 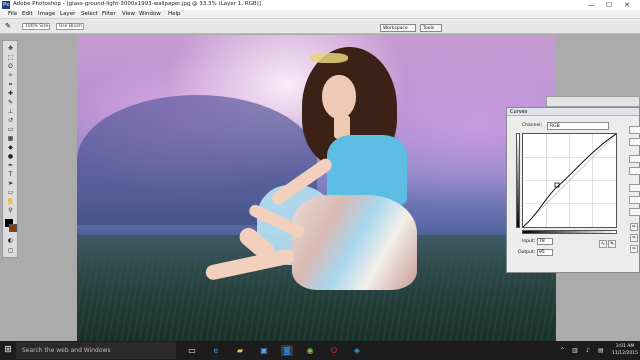 I want to click on flower-crown, so click(x=329, y=58).